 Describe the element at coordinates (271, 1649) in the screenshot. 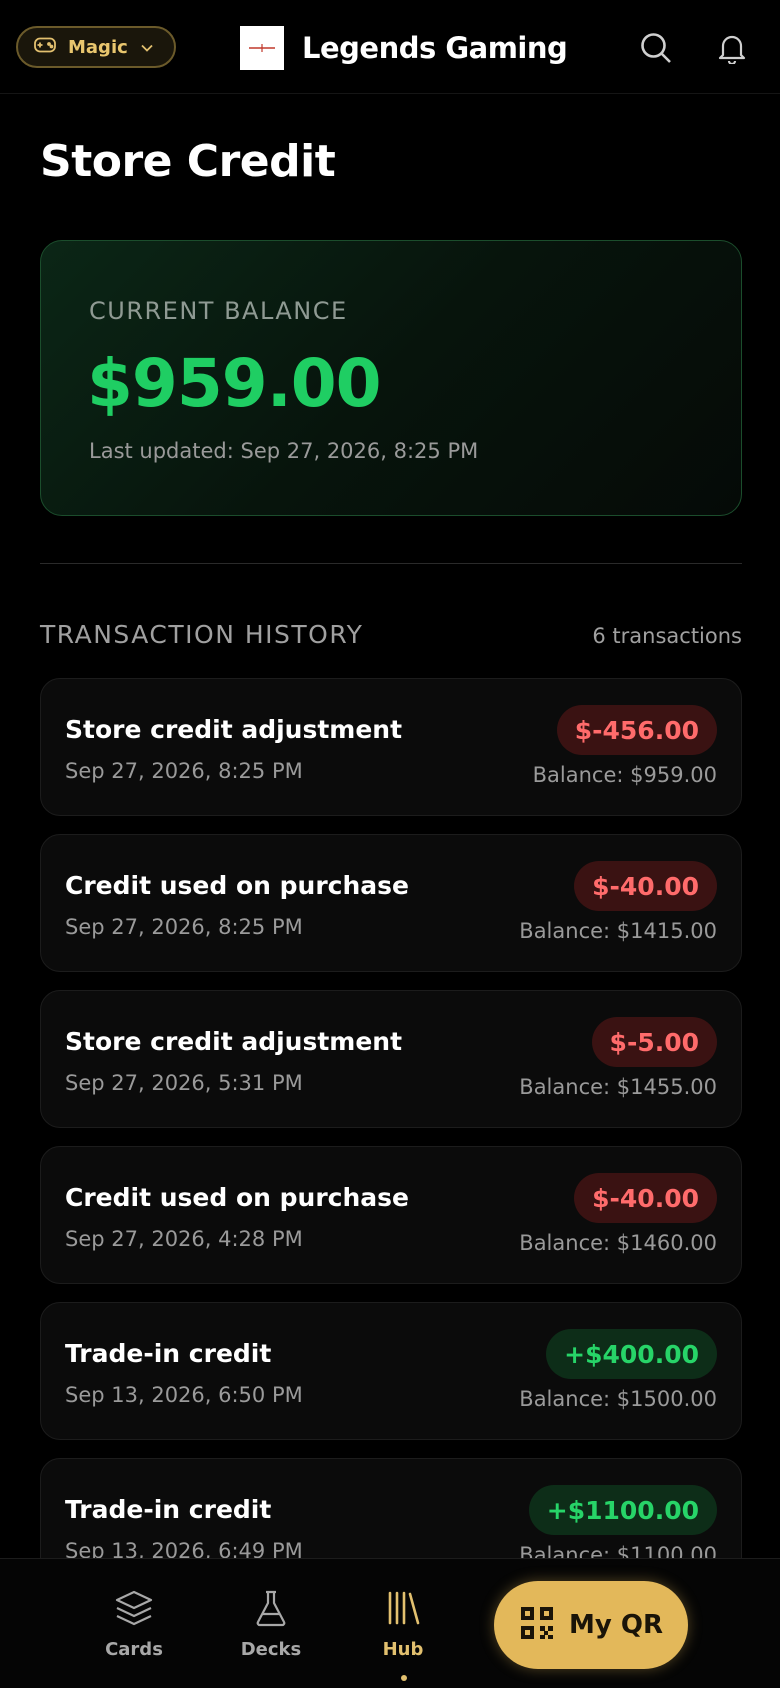

I see `nav-decks-label: Decks` at that location.